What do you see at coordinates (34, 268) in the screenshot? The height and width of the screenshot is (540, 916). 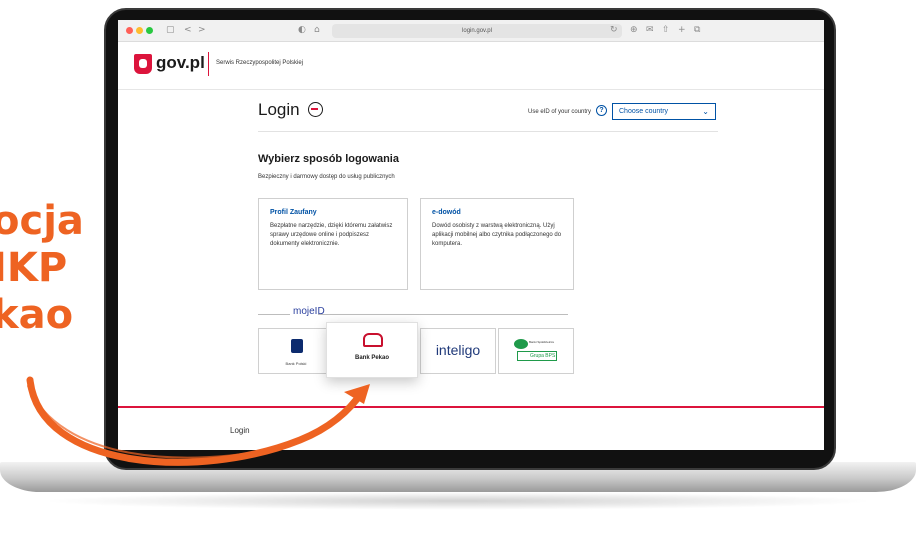 I see `promo-line-2: IKP` at bounding box center [34, 268].